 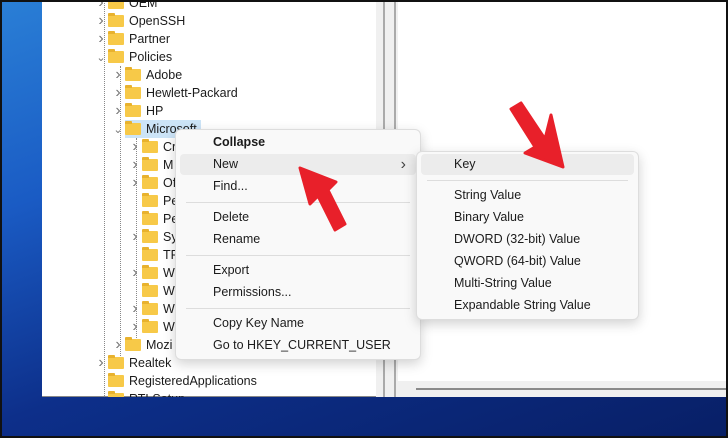 What do you see at coordinates (140, 21) in the screenshot?
I see `tree-item: › OpenSSH` at bounding box center [140, 21].